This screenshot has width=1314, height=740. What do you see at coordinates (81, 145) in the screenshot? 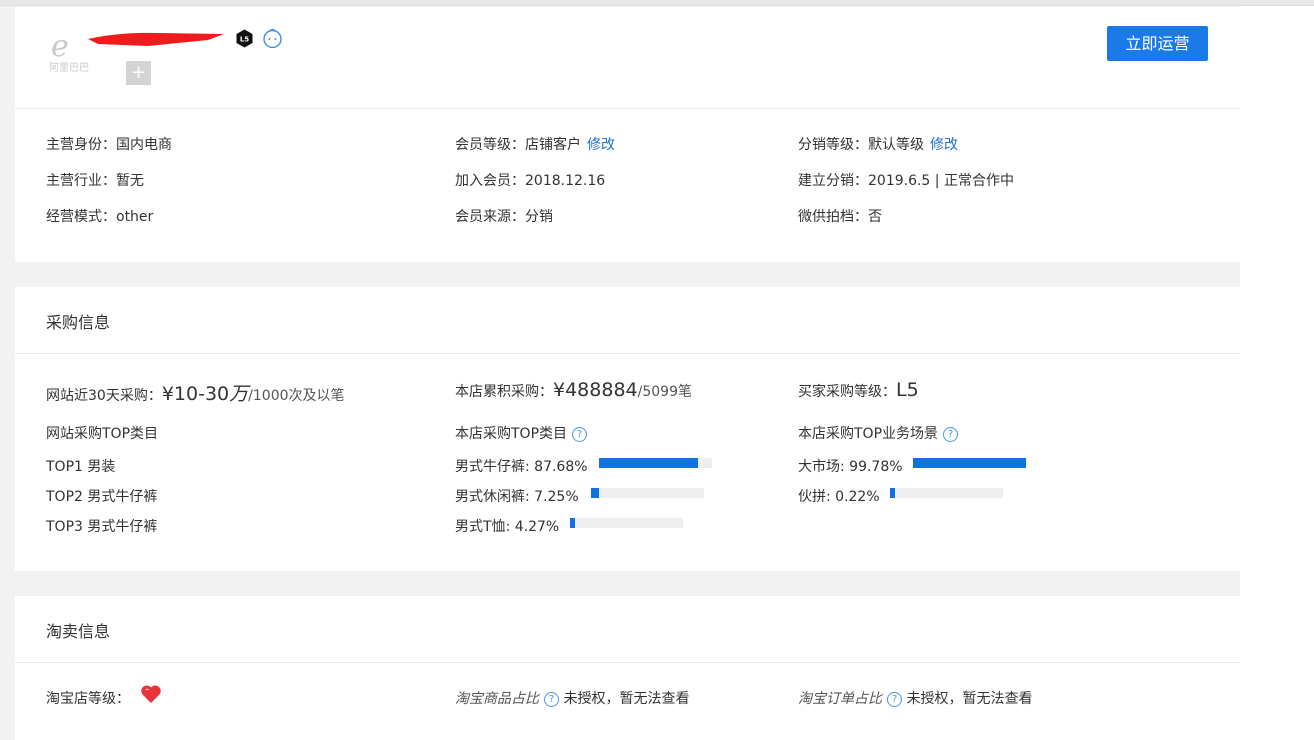
I see `identity-label: 主营身份：` at bounding box center [81, 145].